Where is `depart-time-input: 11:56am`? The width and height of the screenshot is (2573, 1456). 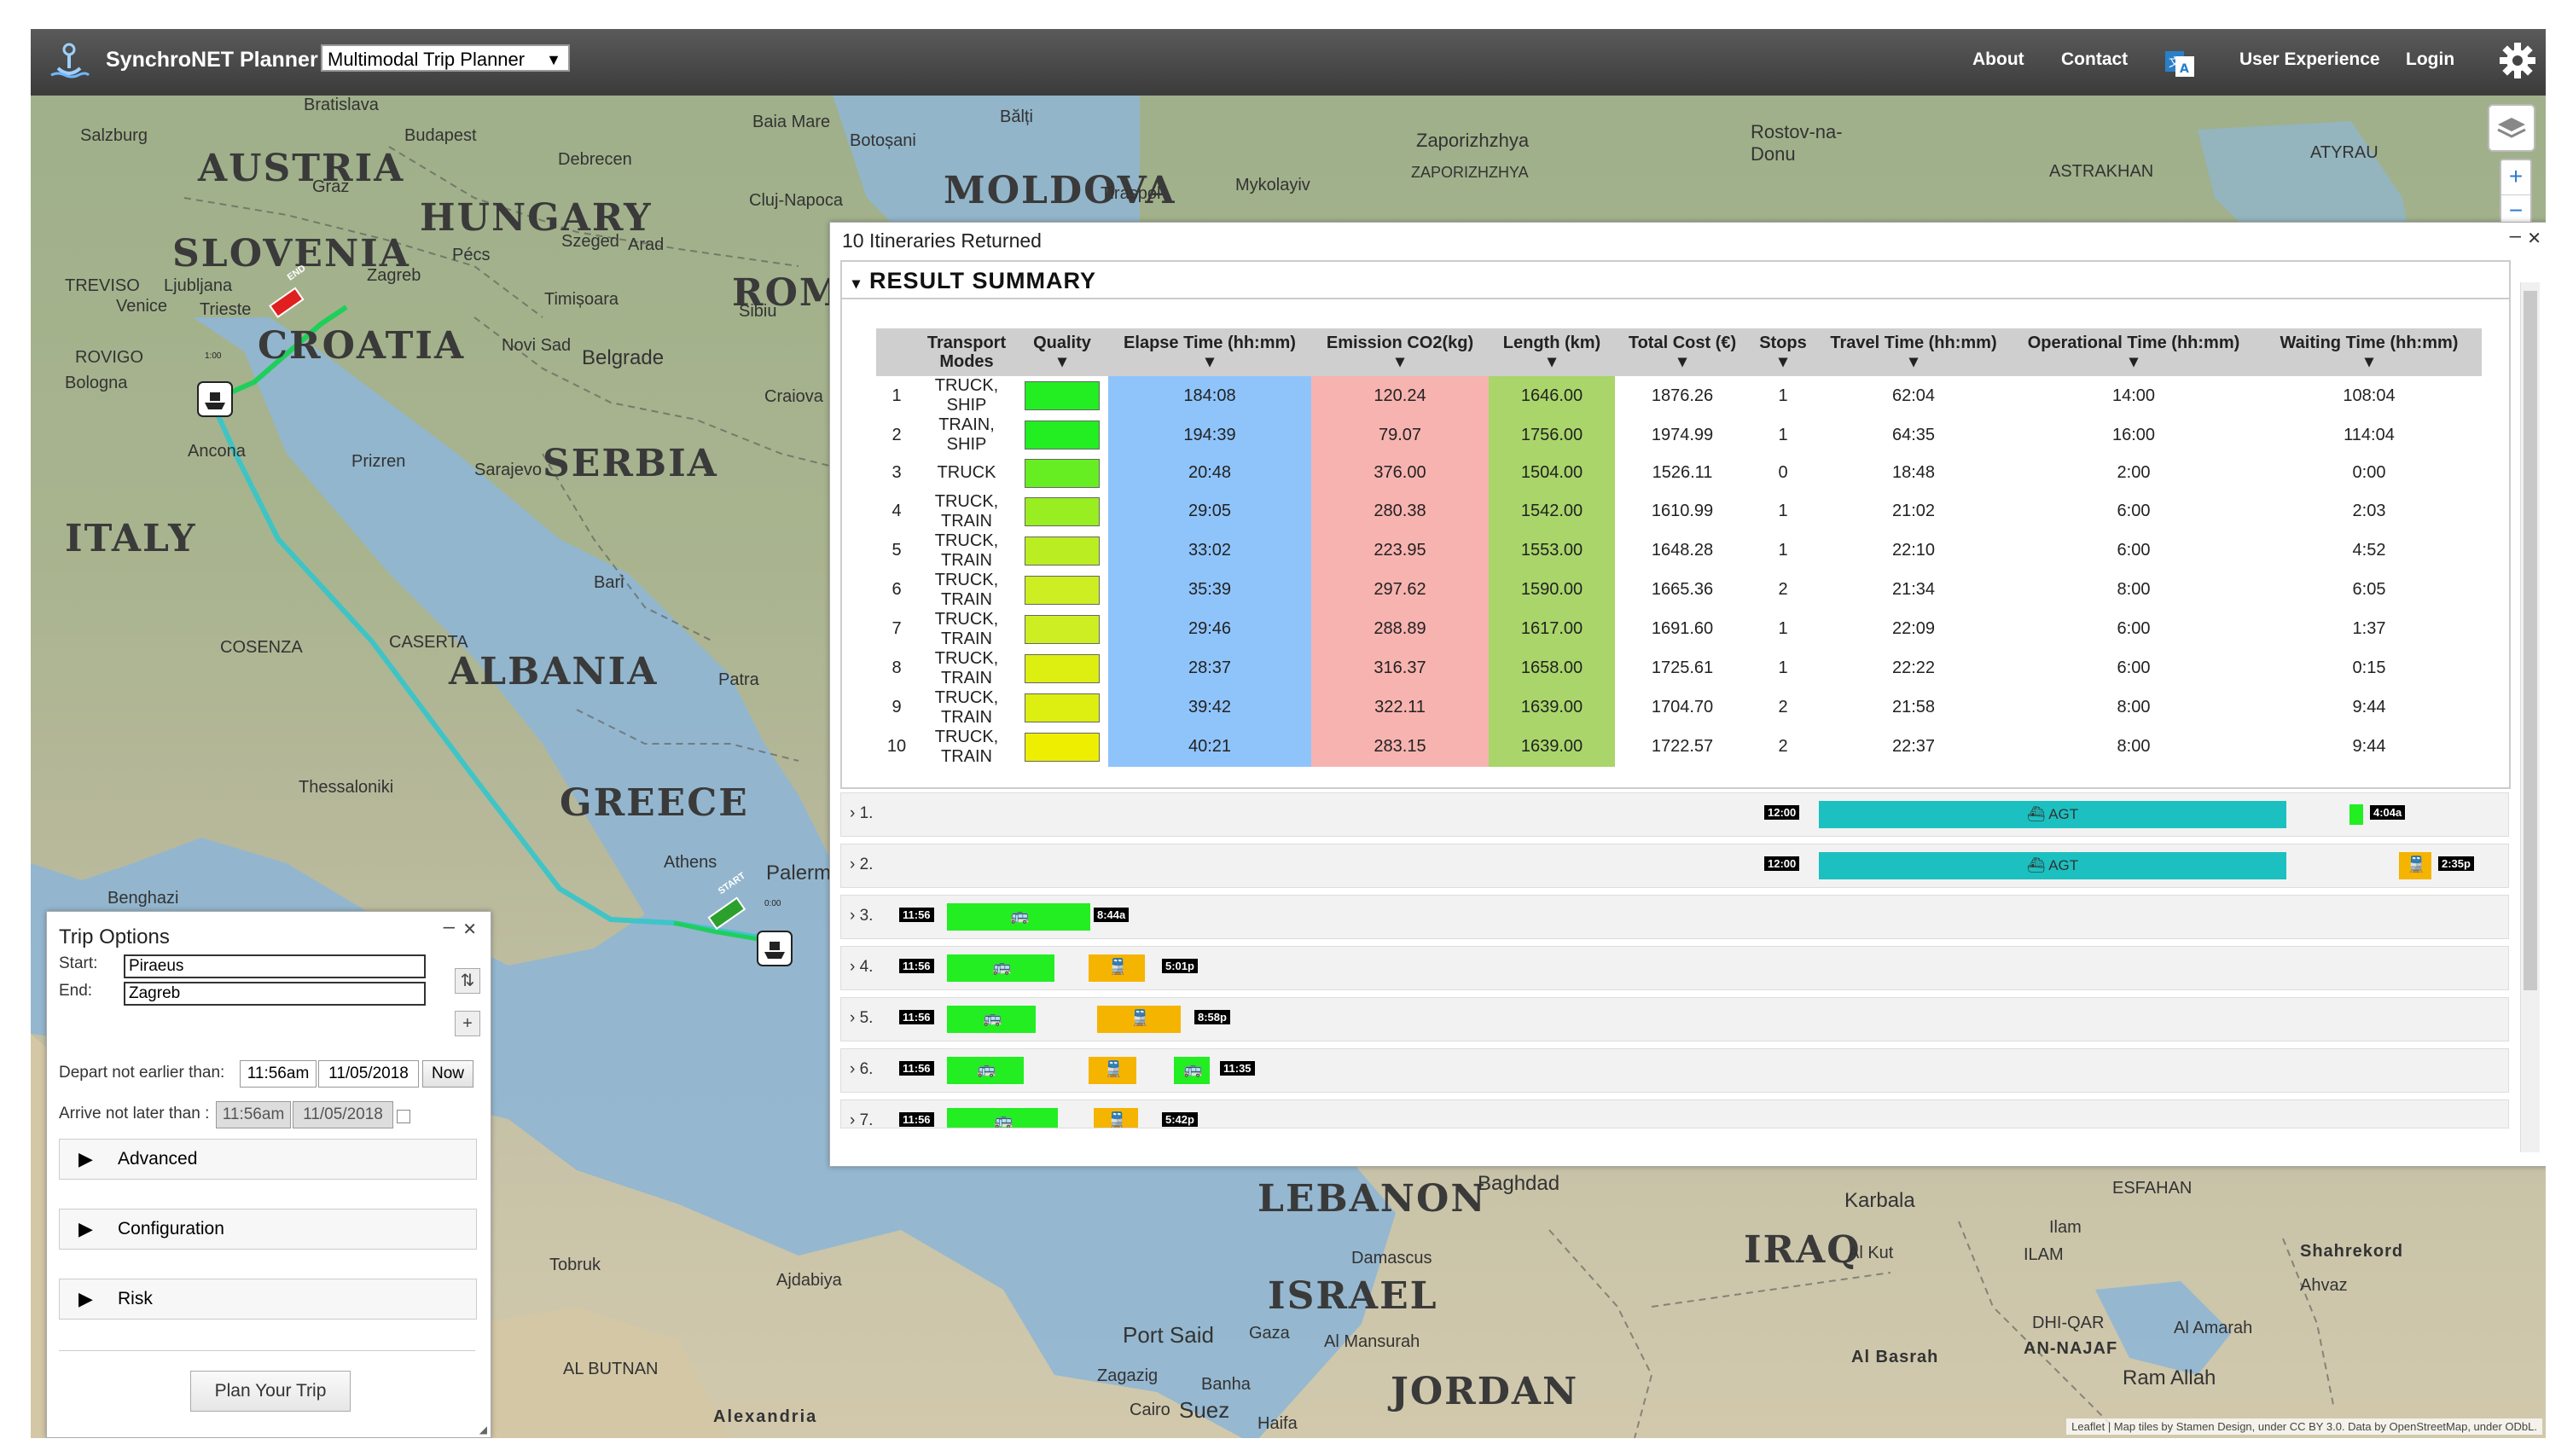 depart-time-input: 11:56am is located at coordinates (278, 1074).